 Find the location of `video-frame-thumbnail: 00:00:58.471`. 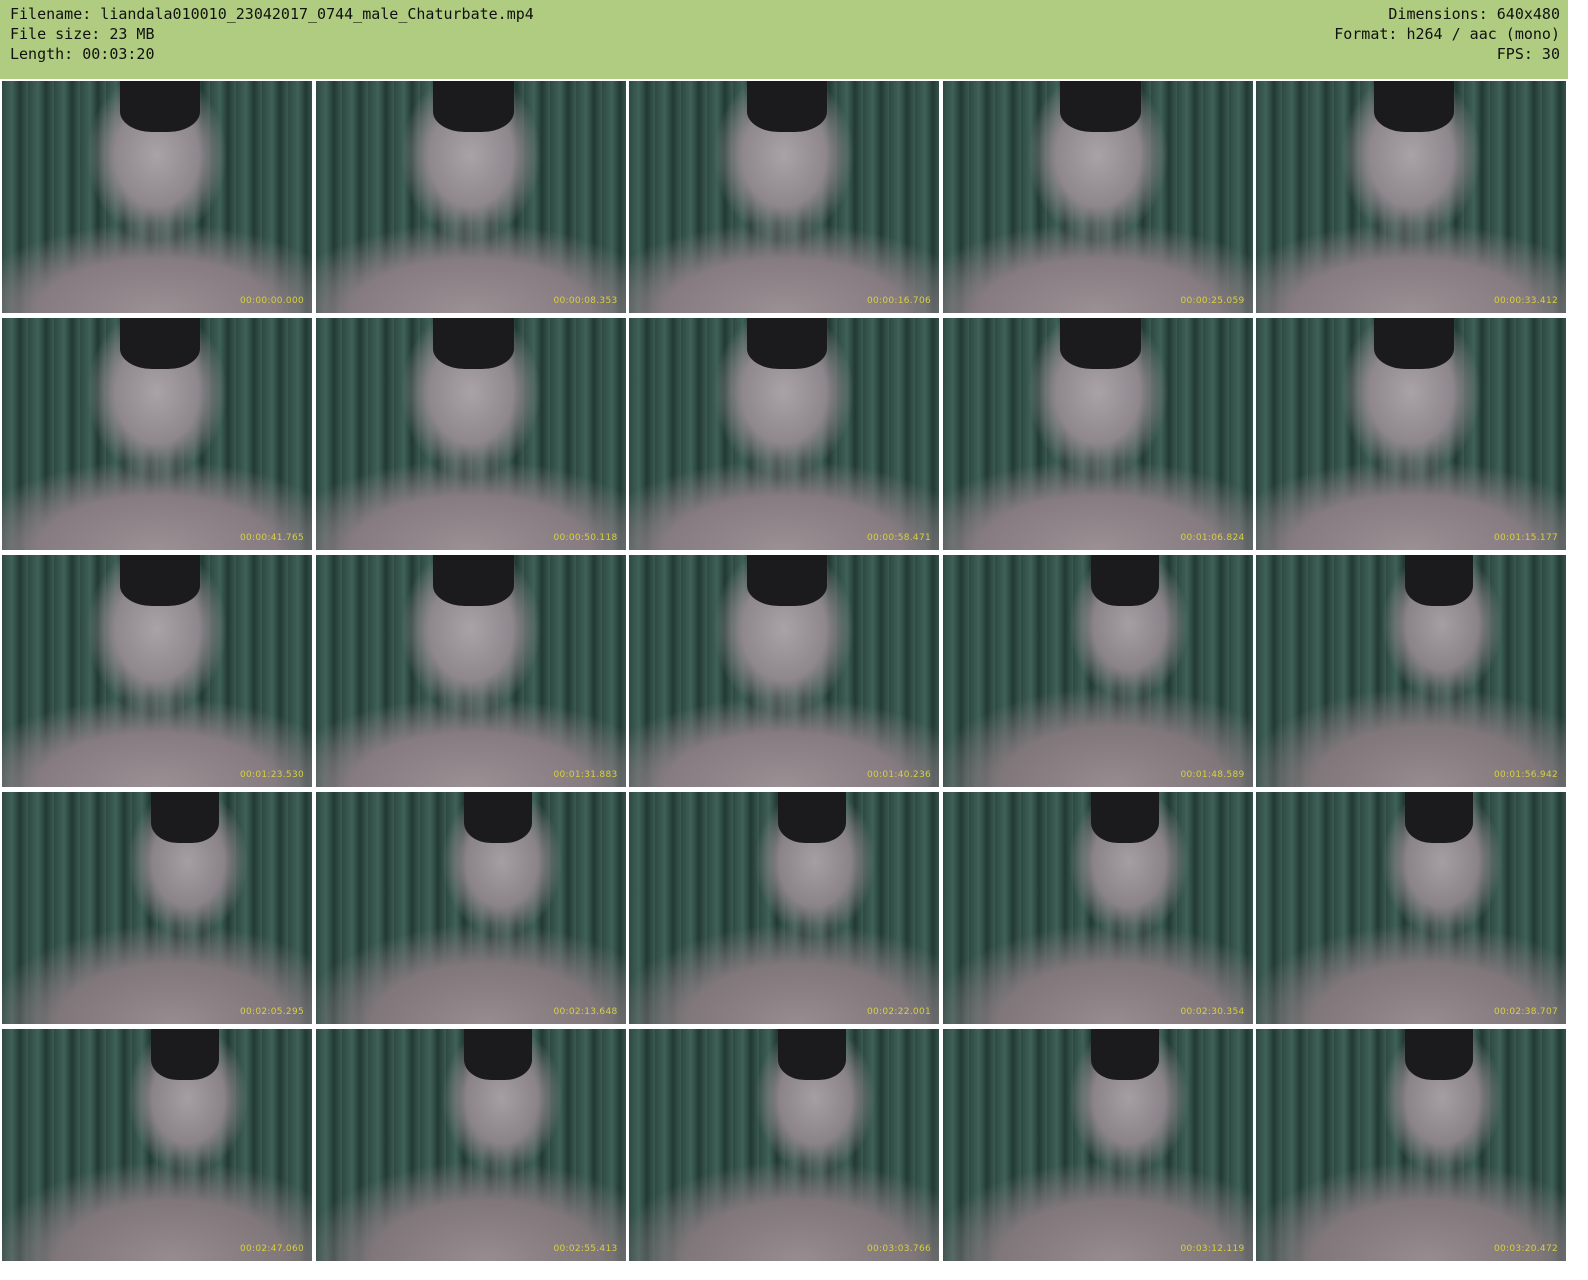

video-frame-thumbnail: 00:00:58.471 is located at coordinates (784, 434).